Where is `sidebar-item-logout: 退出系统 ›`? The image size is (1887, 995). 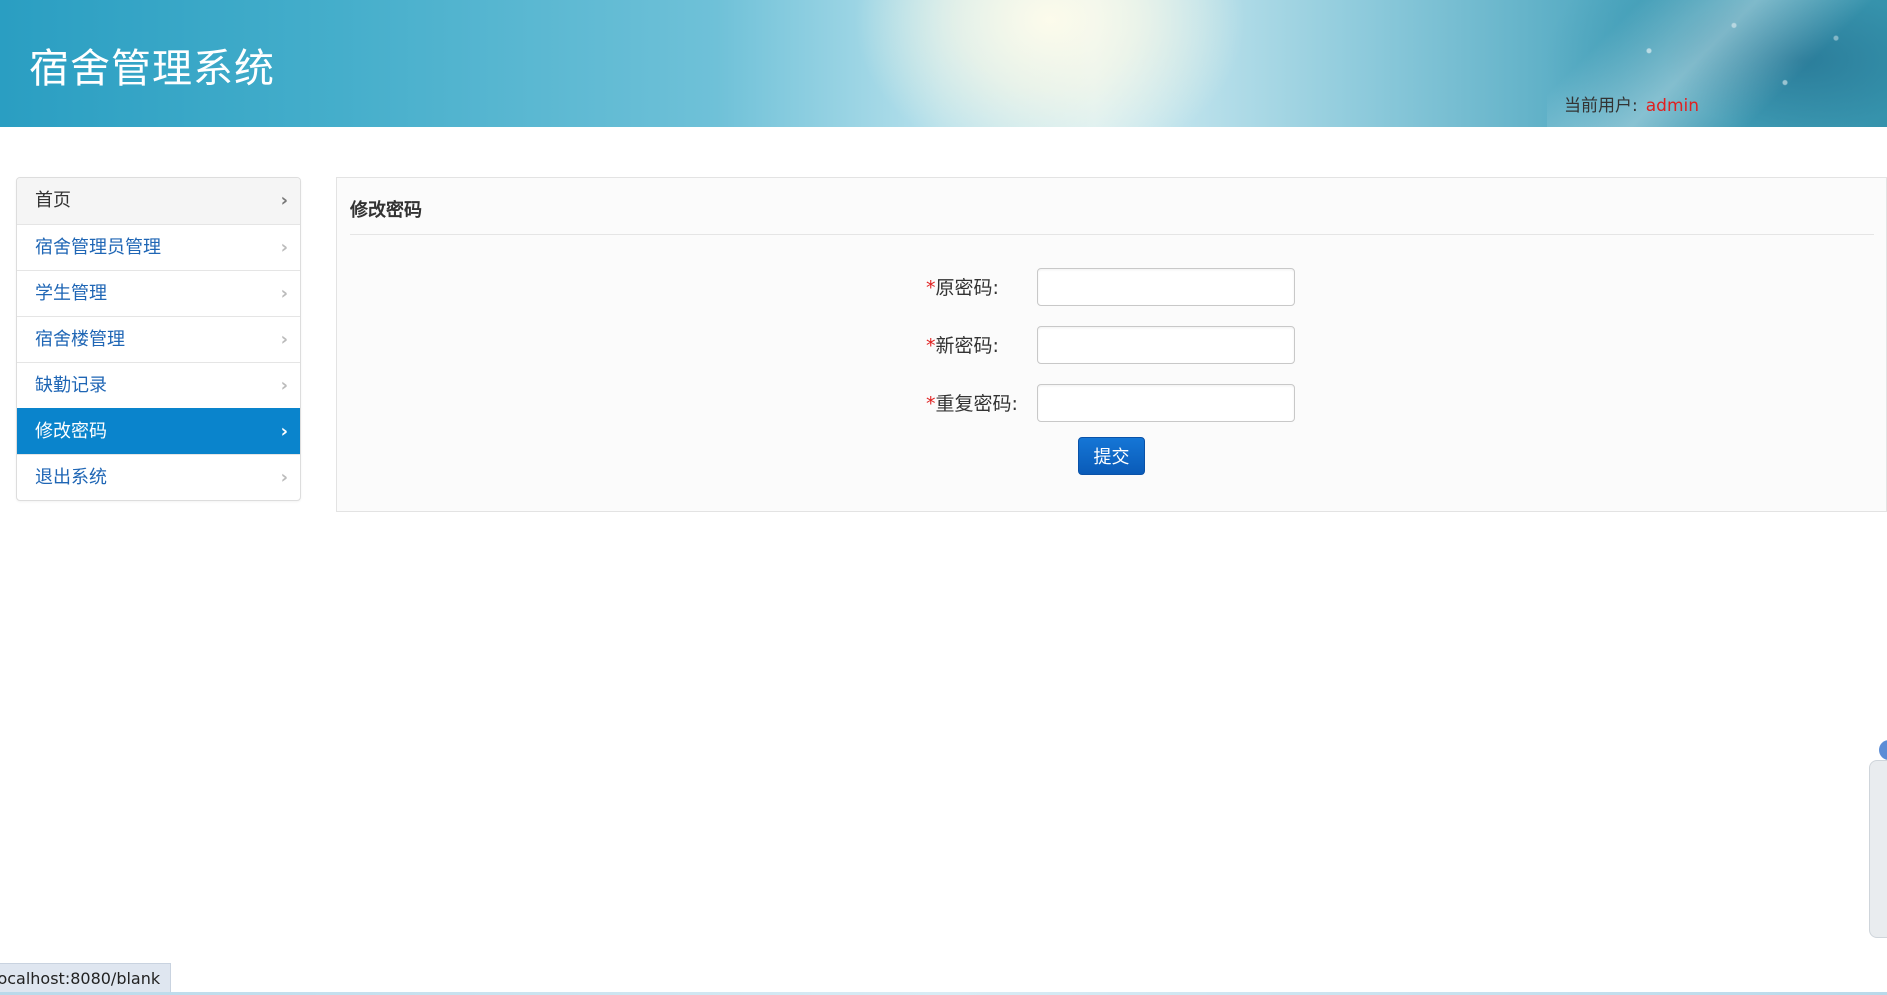 sidebar-item-logout: 退出系统 › is located at coordinates (158, 477).